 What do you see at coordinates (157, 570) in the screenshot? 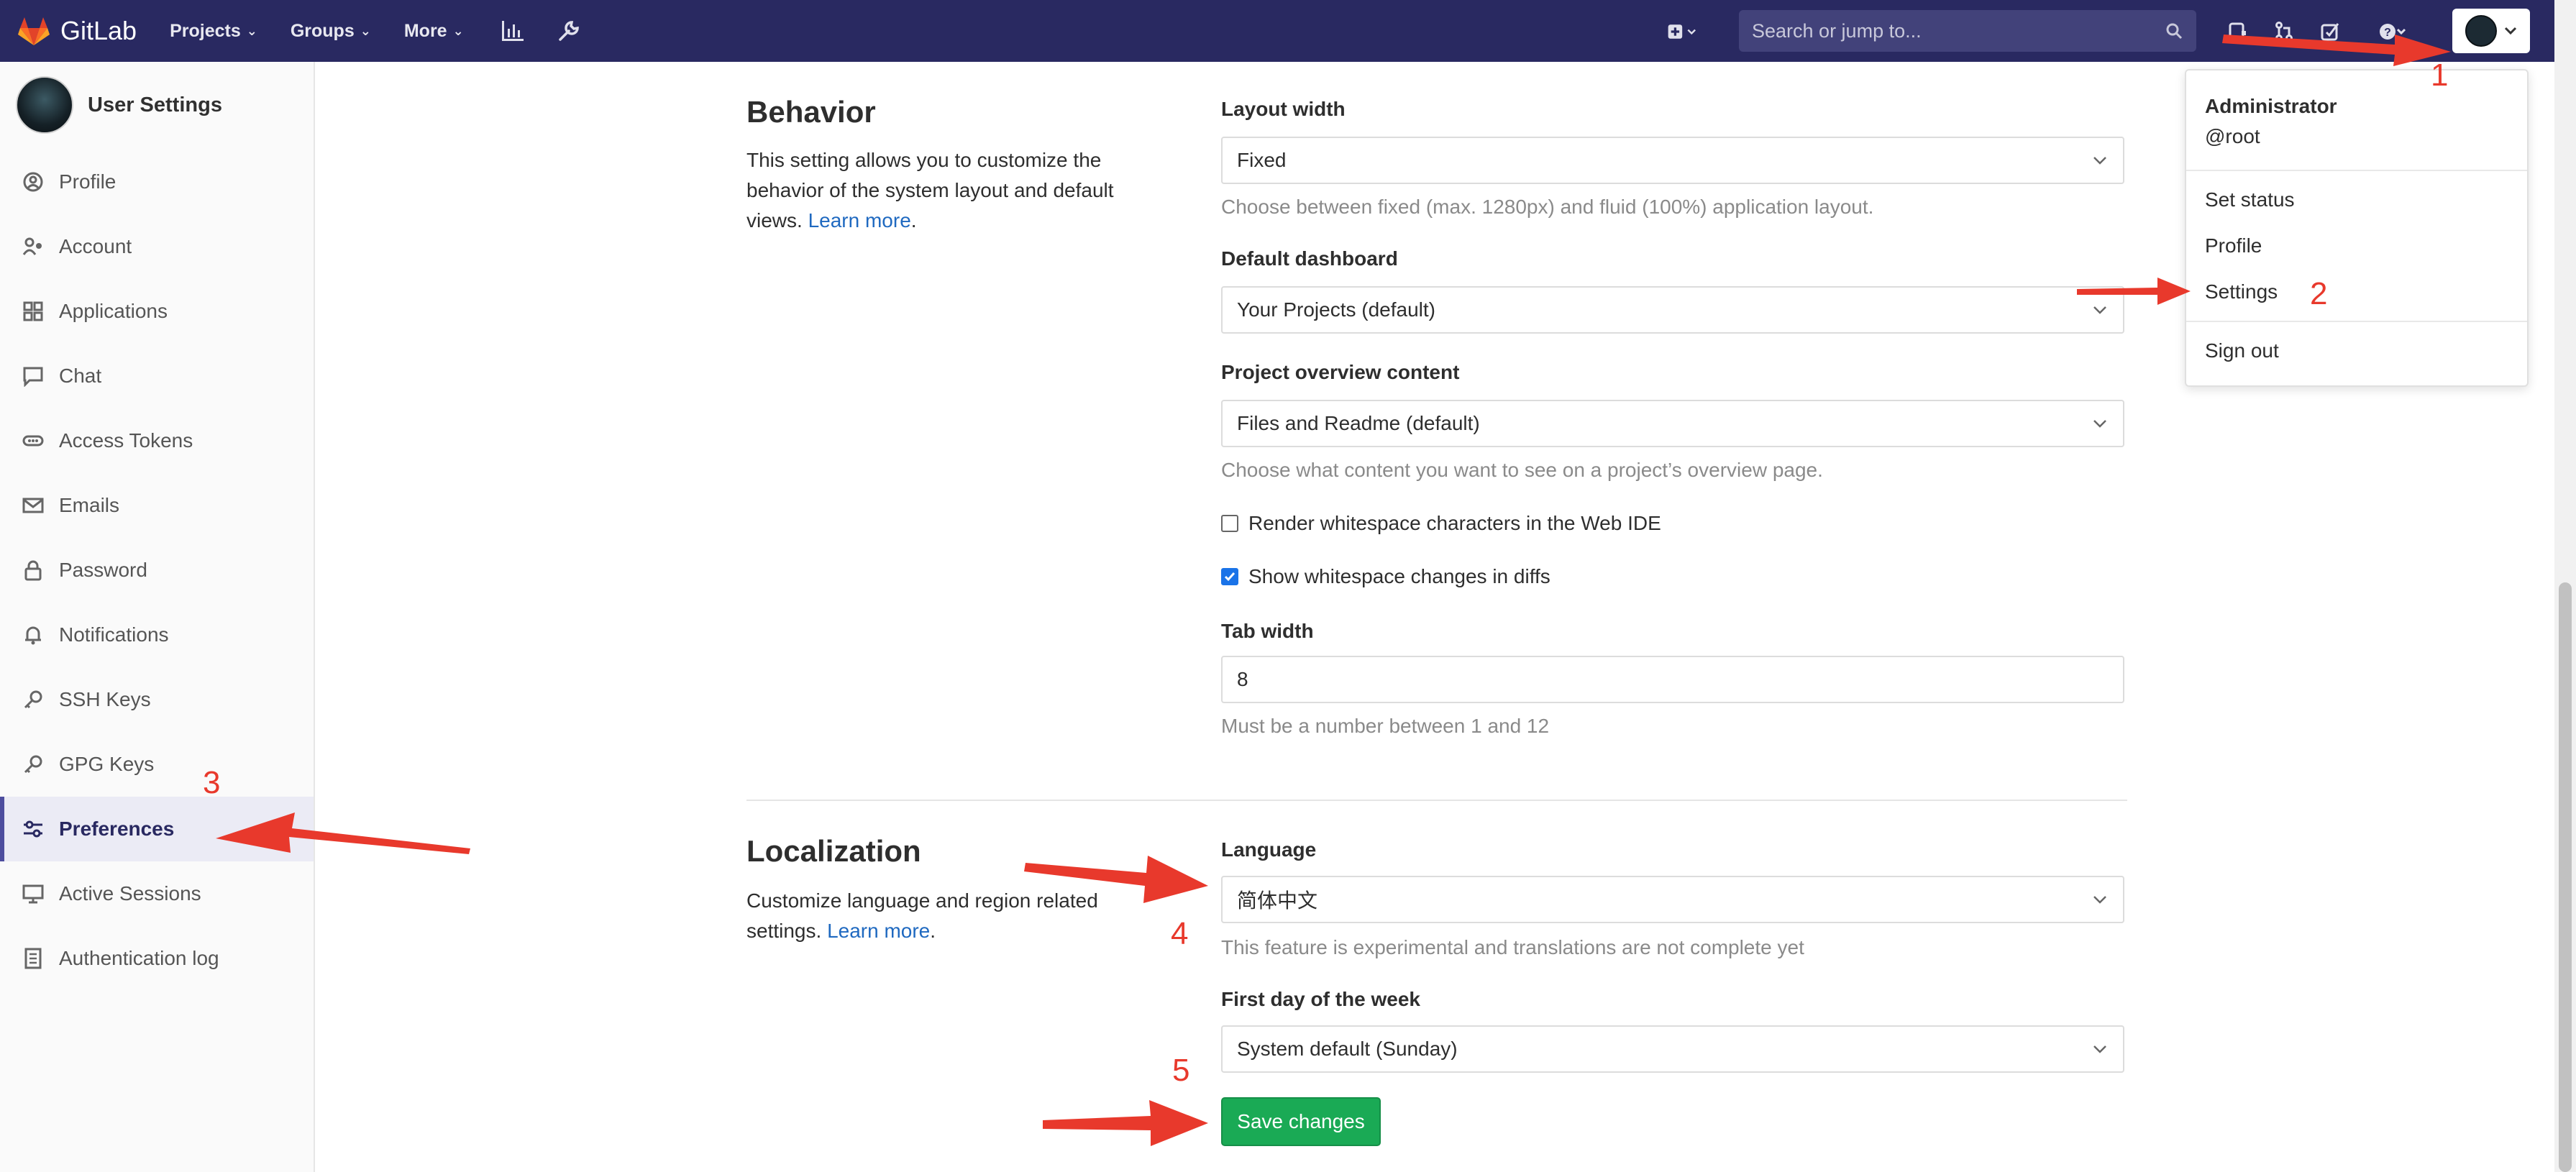
I see `sidebar-item-password: Password` at bounding box center [157, 570].